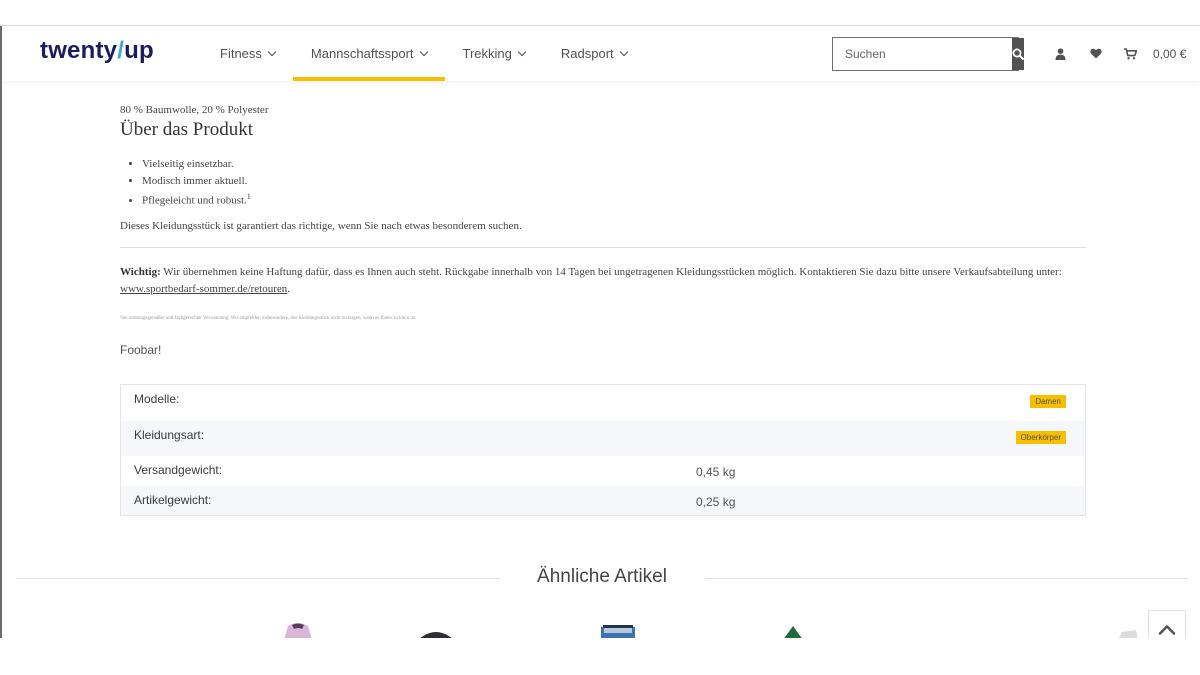 This screenshot has width=1200, height=675. I want to click on list-item: Vielseitig einsetzbar., so click(196, 164).